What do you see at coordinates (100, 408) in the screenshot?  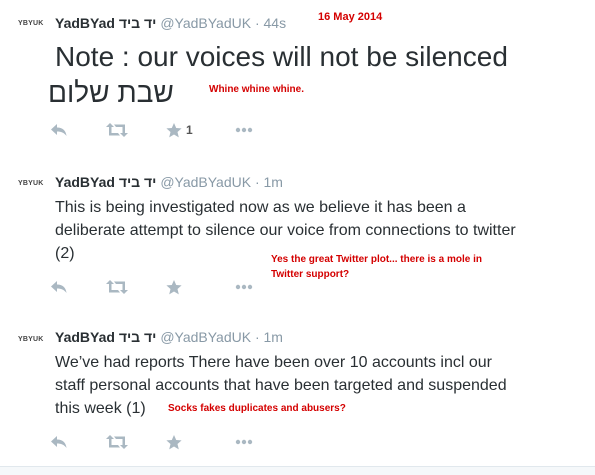 I see `tweet-text-line: this week (1)` at bounding box center [100, 408].